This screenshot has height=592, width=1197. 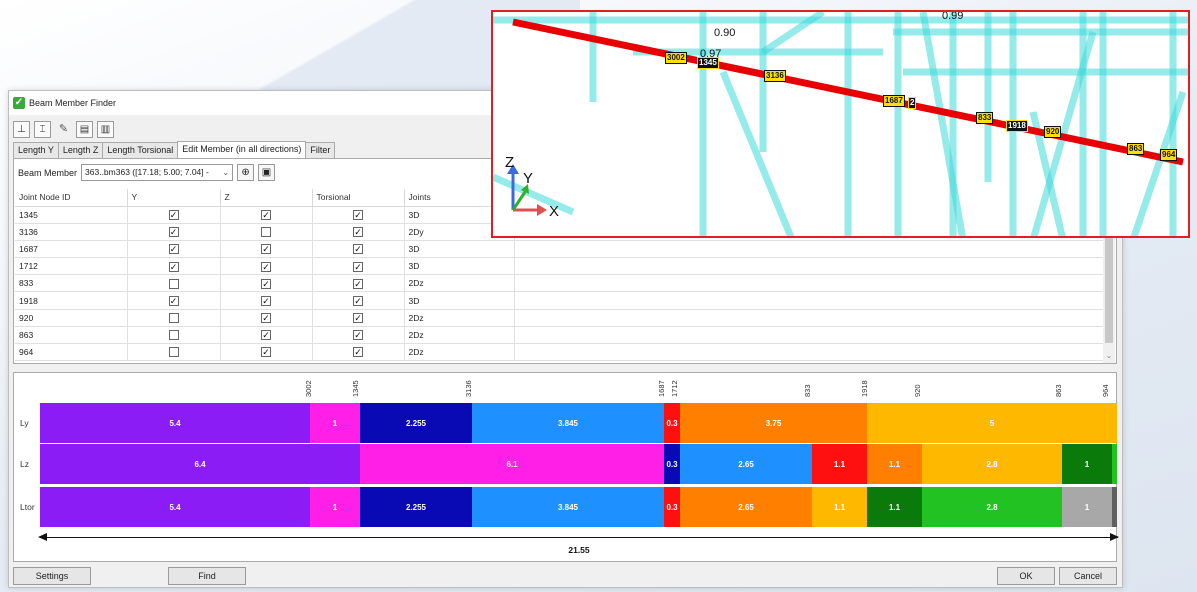 What do you see at coordinates (157, 172) in the screenshot?
I see `beam-member-select: 363..bm363 ([17.18; 5.00; 7.04] - ⌄` at bounding box center [157, 172].